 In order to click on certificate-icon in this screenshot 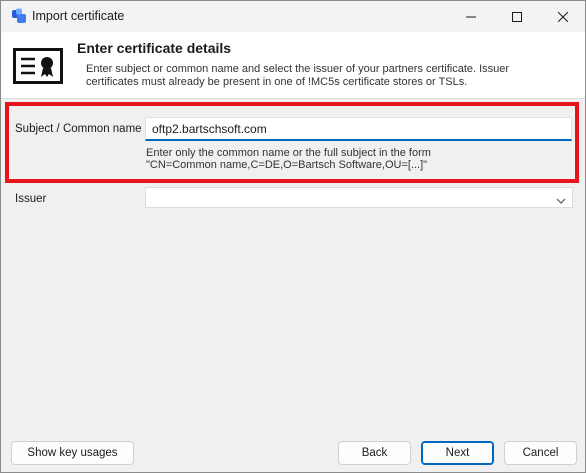, I will do `click(38, 67)`.